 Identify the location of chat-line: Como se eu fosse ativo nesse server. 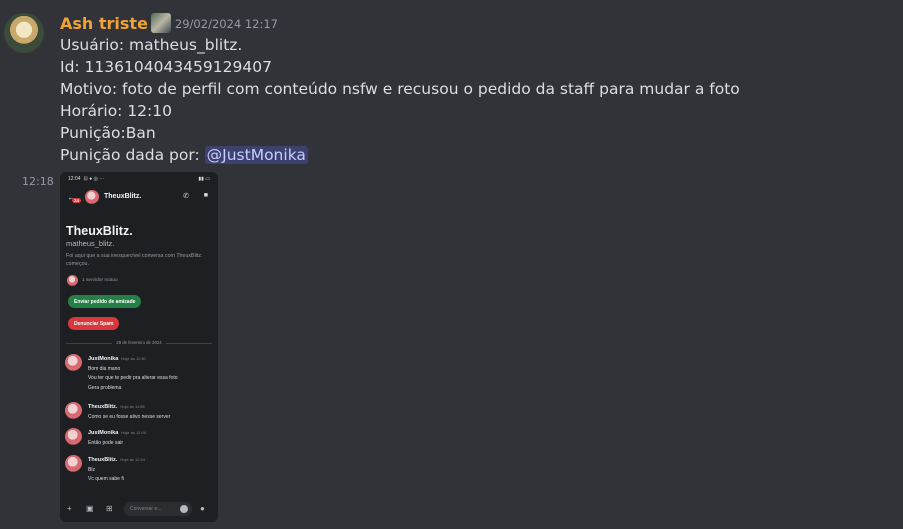
(129, 416).